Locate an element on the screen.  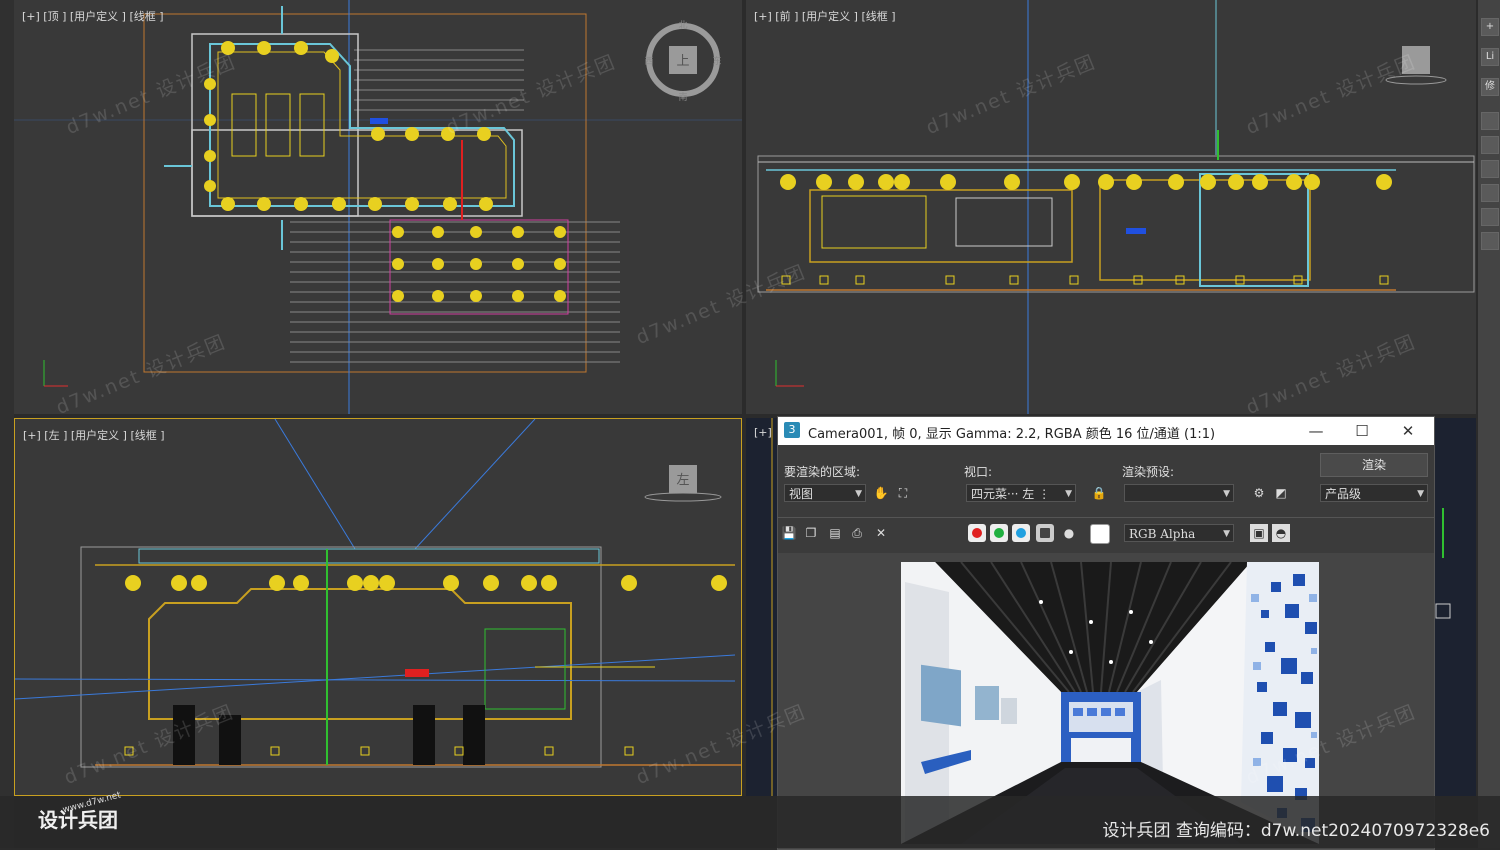
left-viewcube: 左 is located at coordinates (683, 483).